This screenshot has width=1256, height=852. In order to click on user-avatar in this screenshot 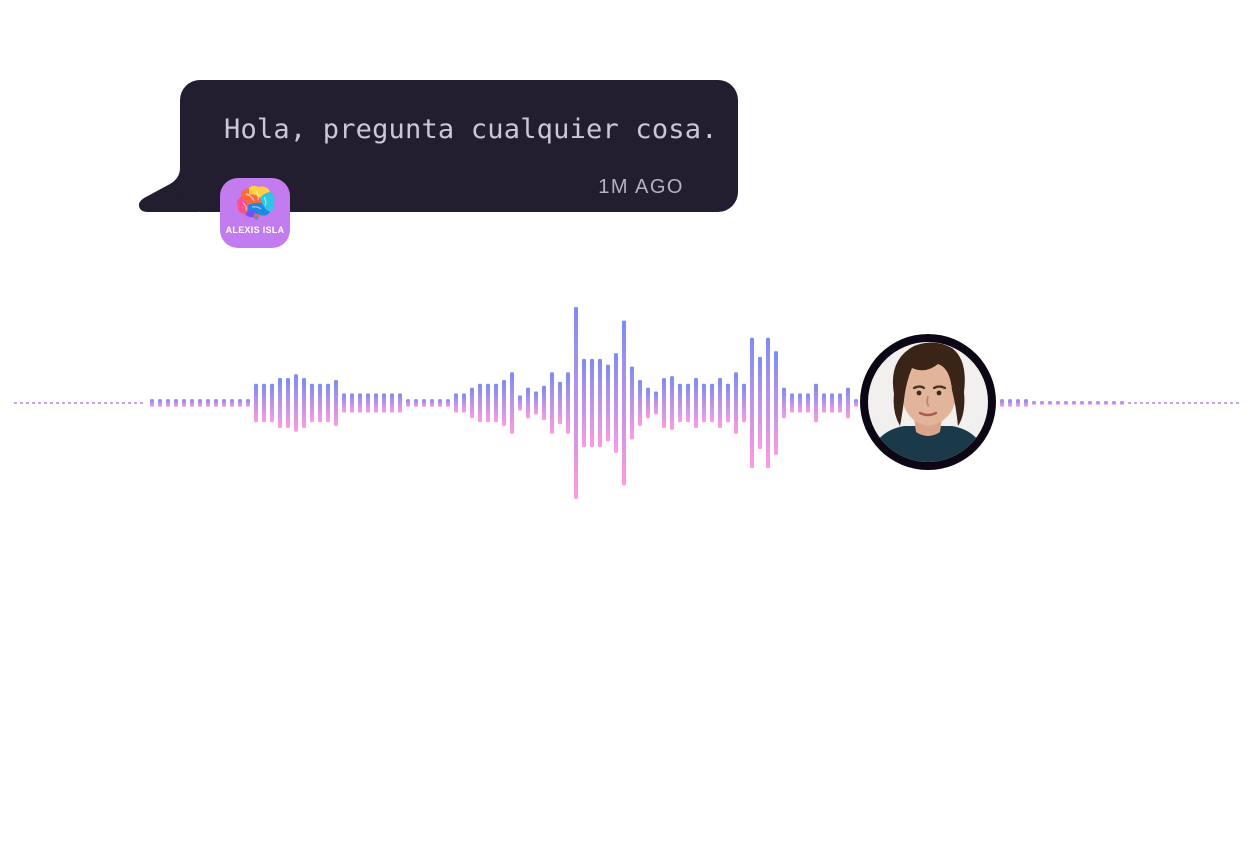, I will do `click(928, 402)`.